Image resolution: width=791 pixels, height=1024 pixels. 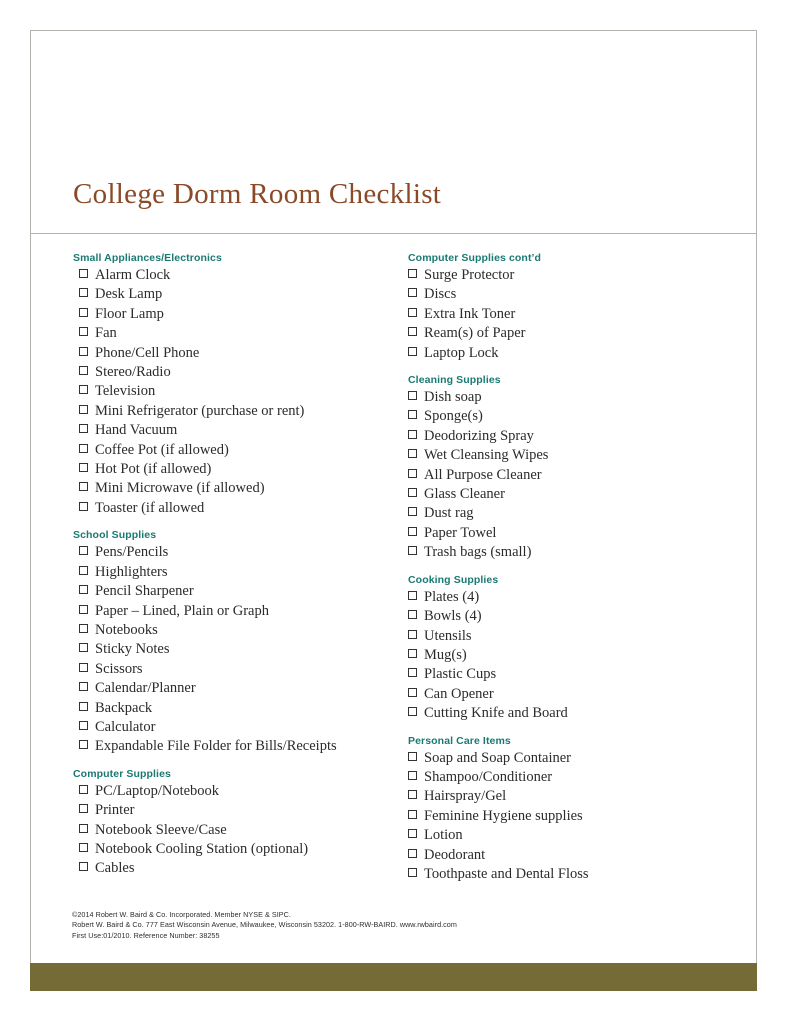 I want to click on checkbox-sponge-s, so click(x=412, y=415).